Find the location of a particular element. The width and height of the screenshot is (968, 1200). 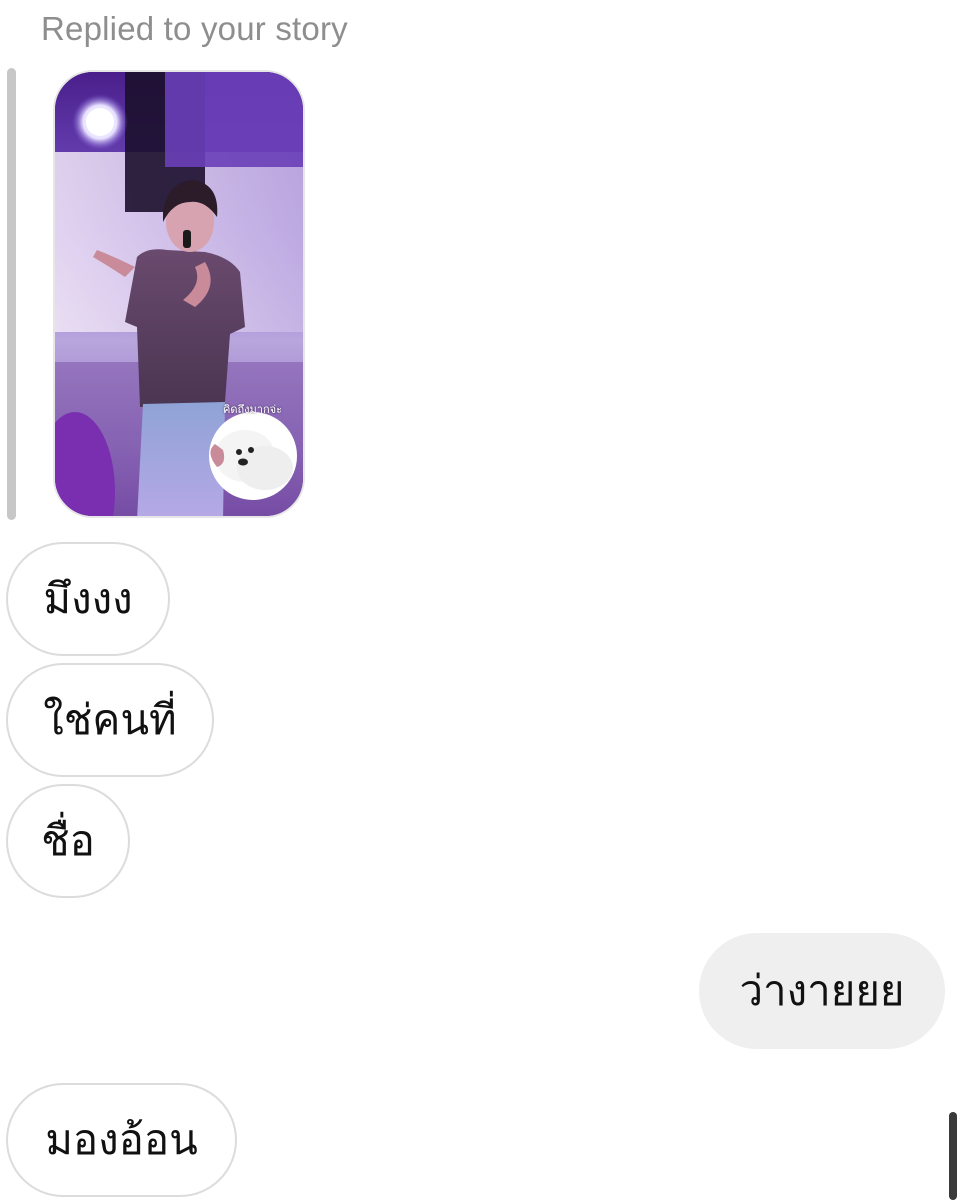

message-bubble-received: ใช่คนที่ is located at coordinates (110, 720).